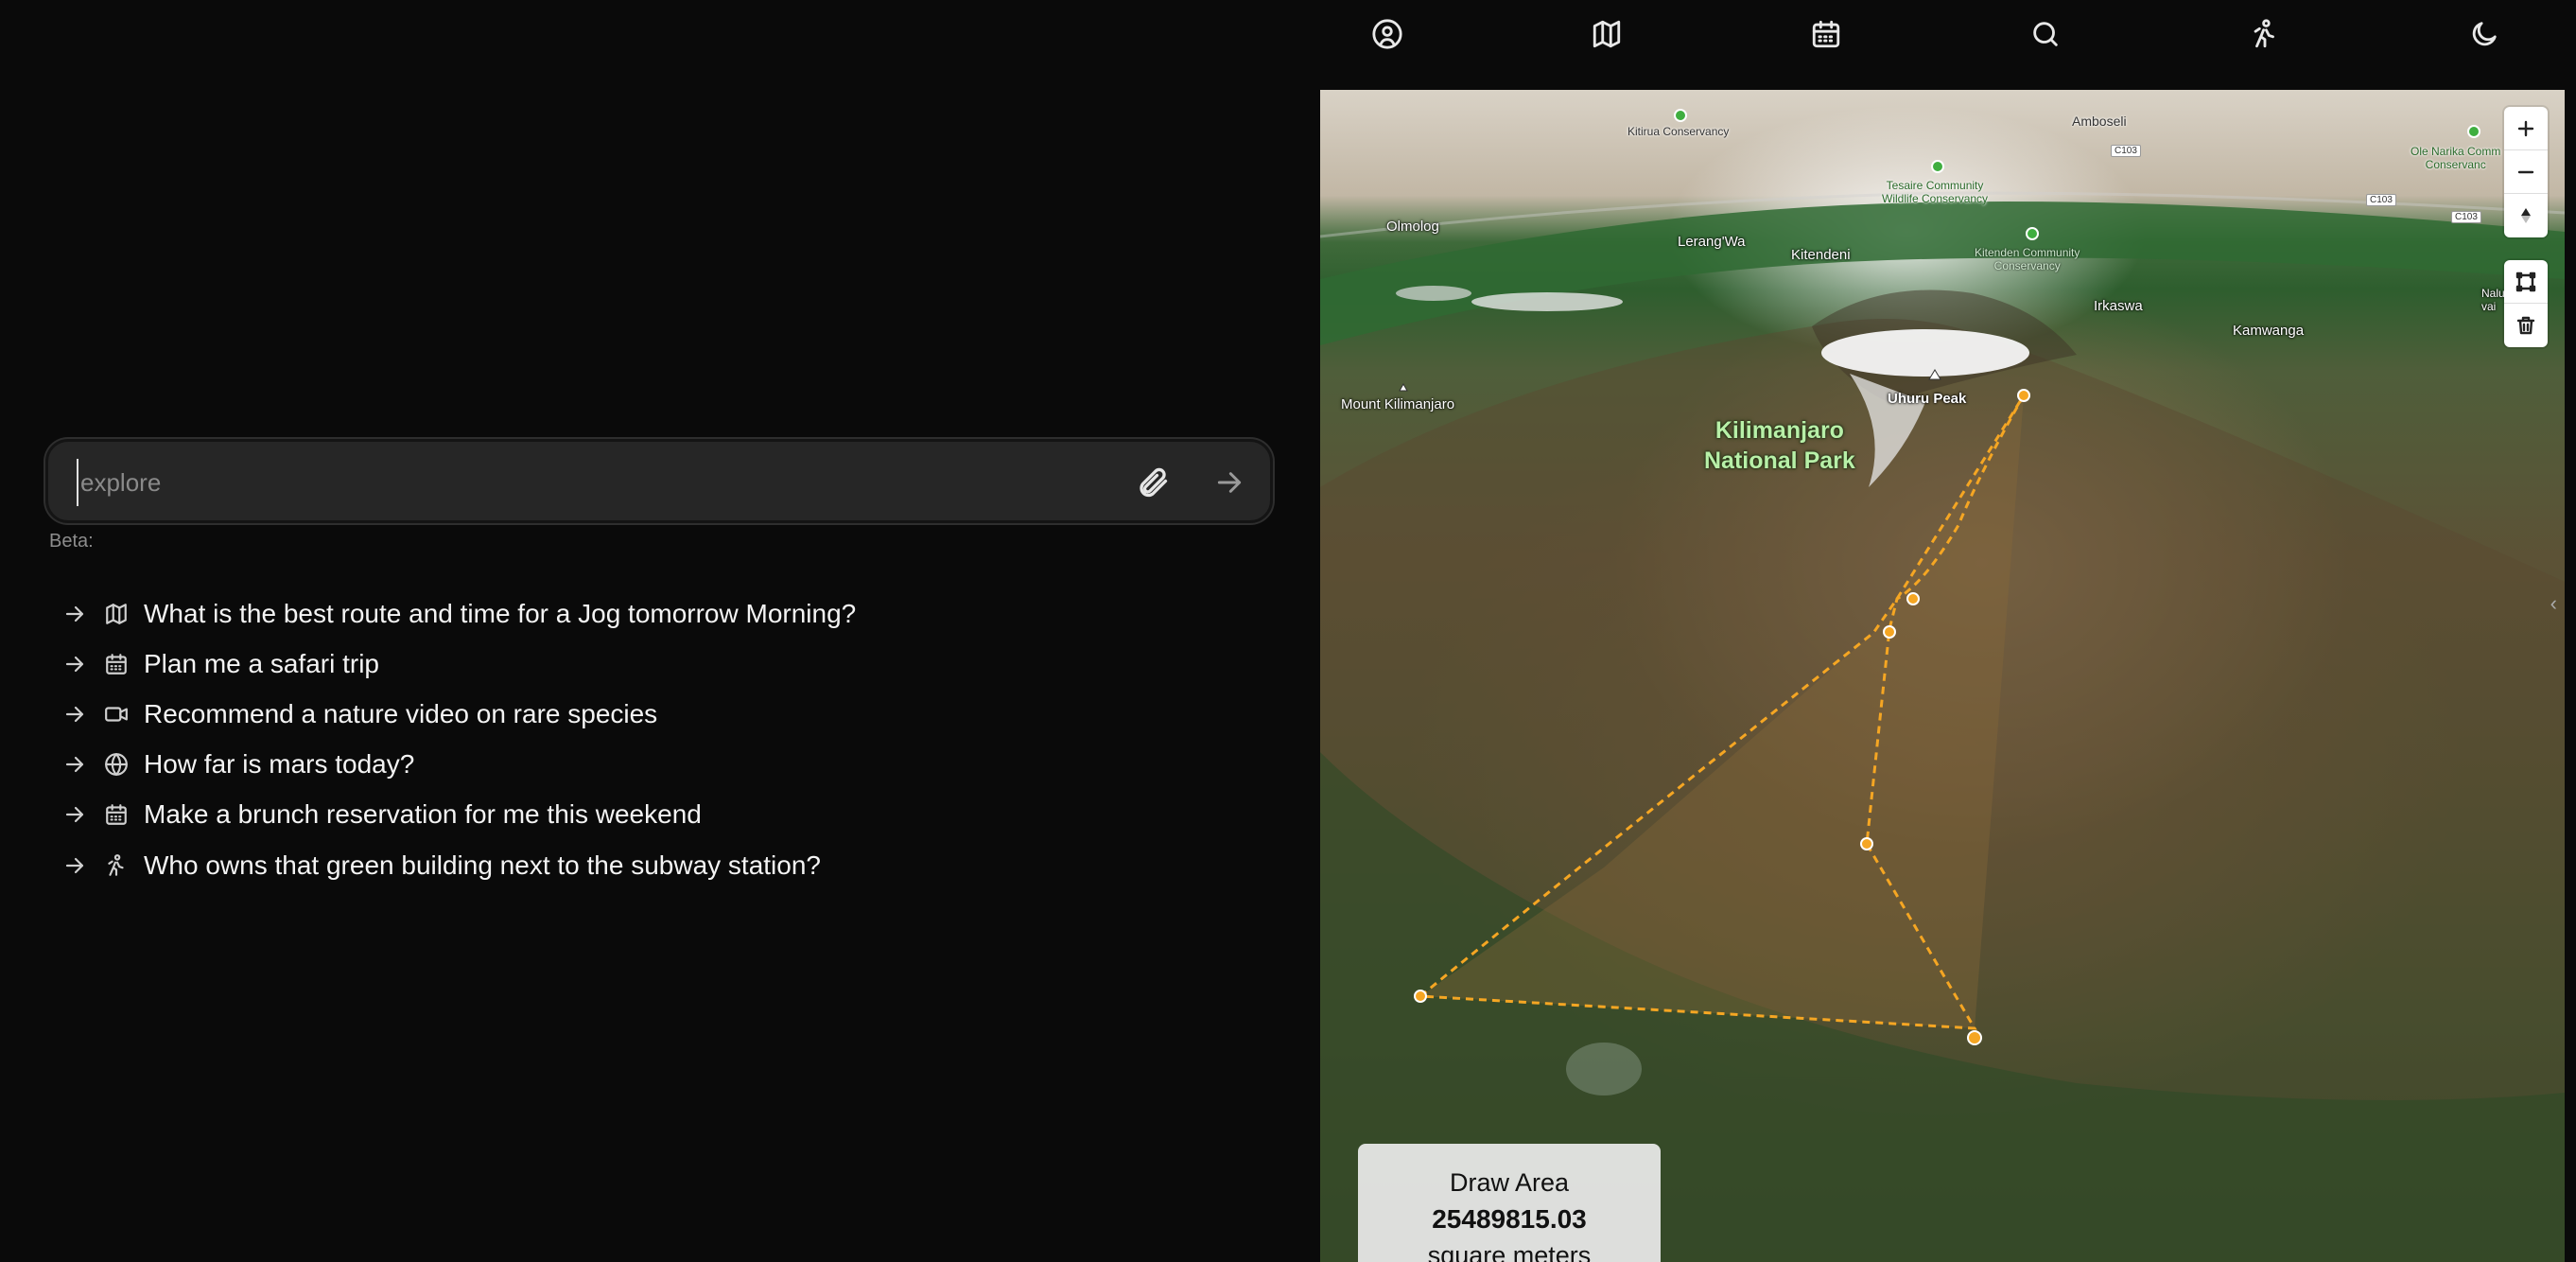 The width and height of the screenshot is (2576, 1262). What do you see at coordinates (1509, 1182) in the screenshot?
I see `draw-area-title: Draw Area` at bounding box center [1509, 1182].